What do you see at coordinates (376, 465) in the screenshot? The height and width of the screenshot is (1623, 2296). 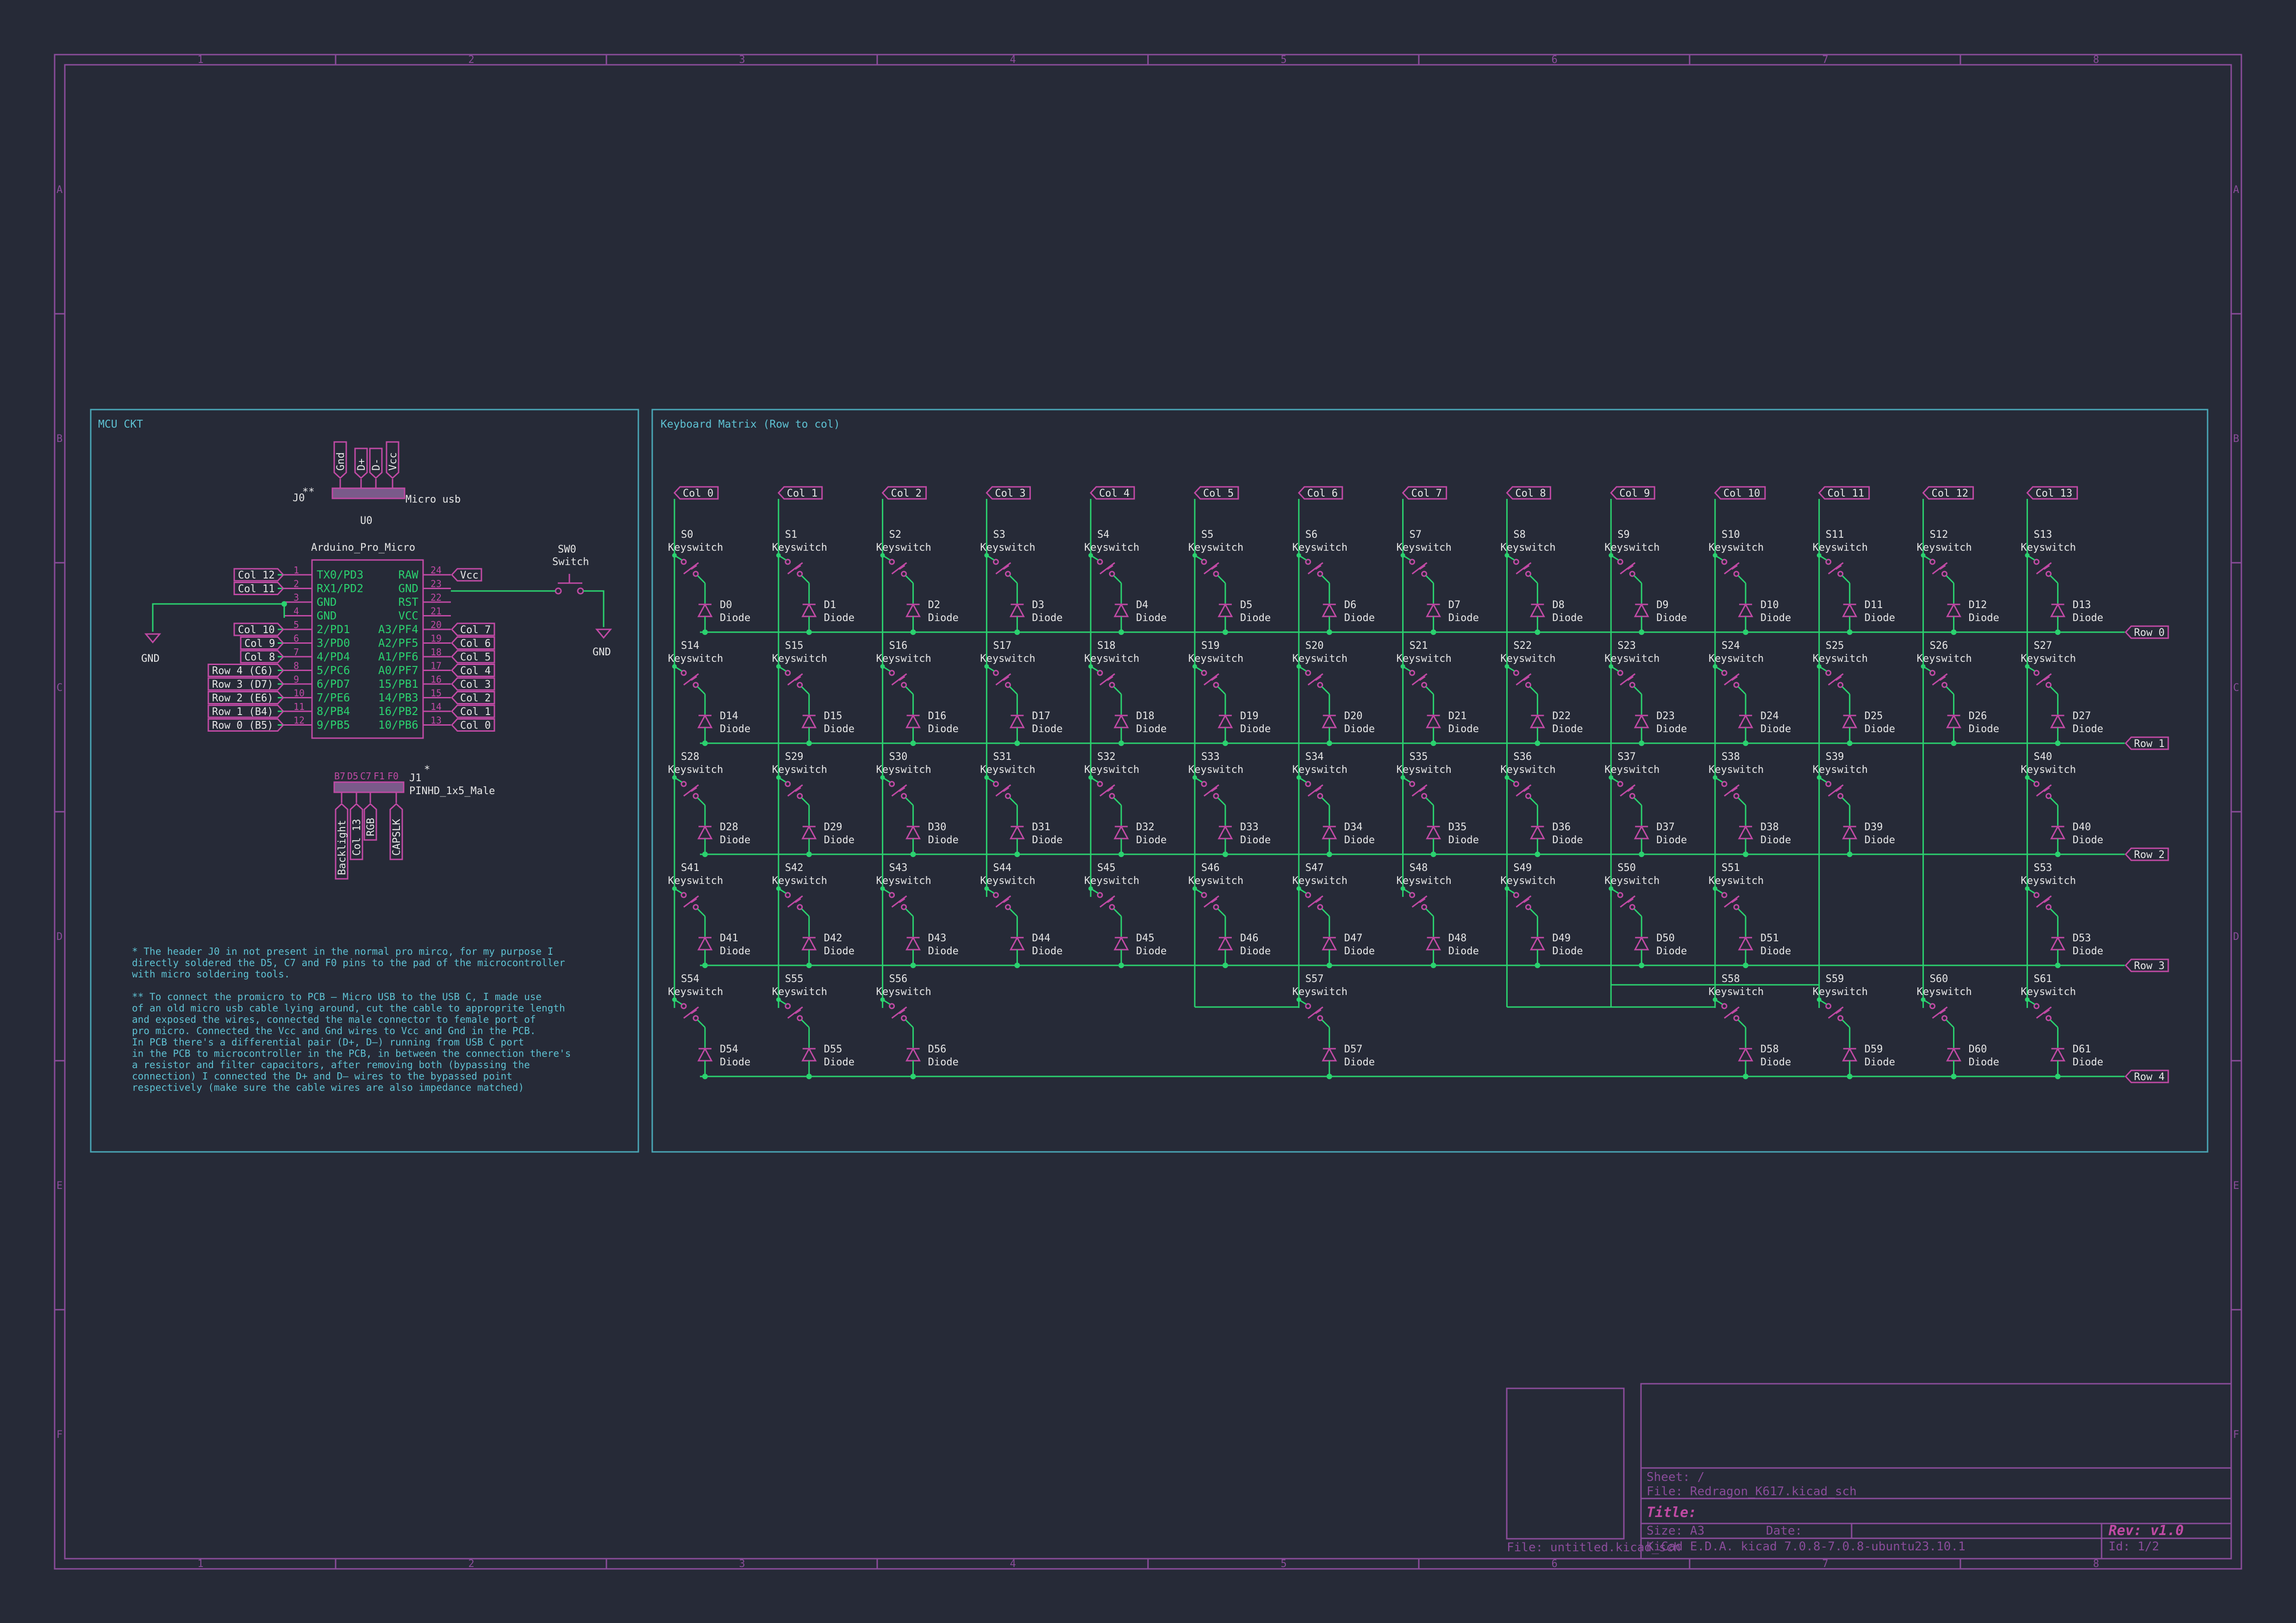 I see `j0-pin-label-text: D-` at bounding box center [376, 465].